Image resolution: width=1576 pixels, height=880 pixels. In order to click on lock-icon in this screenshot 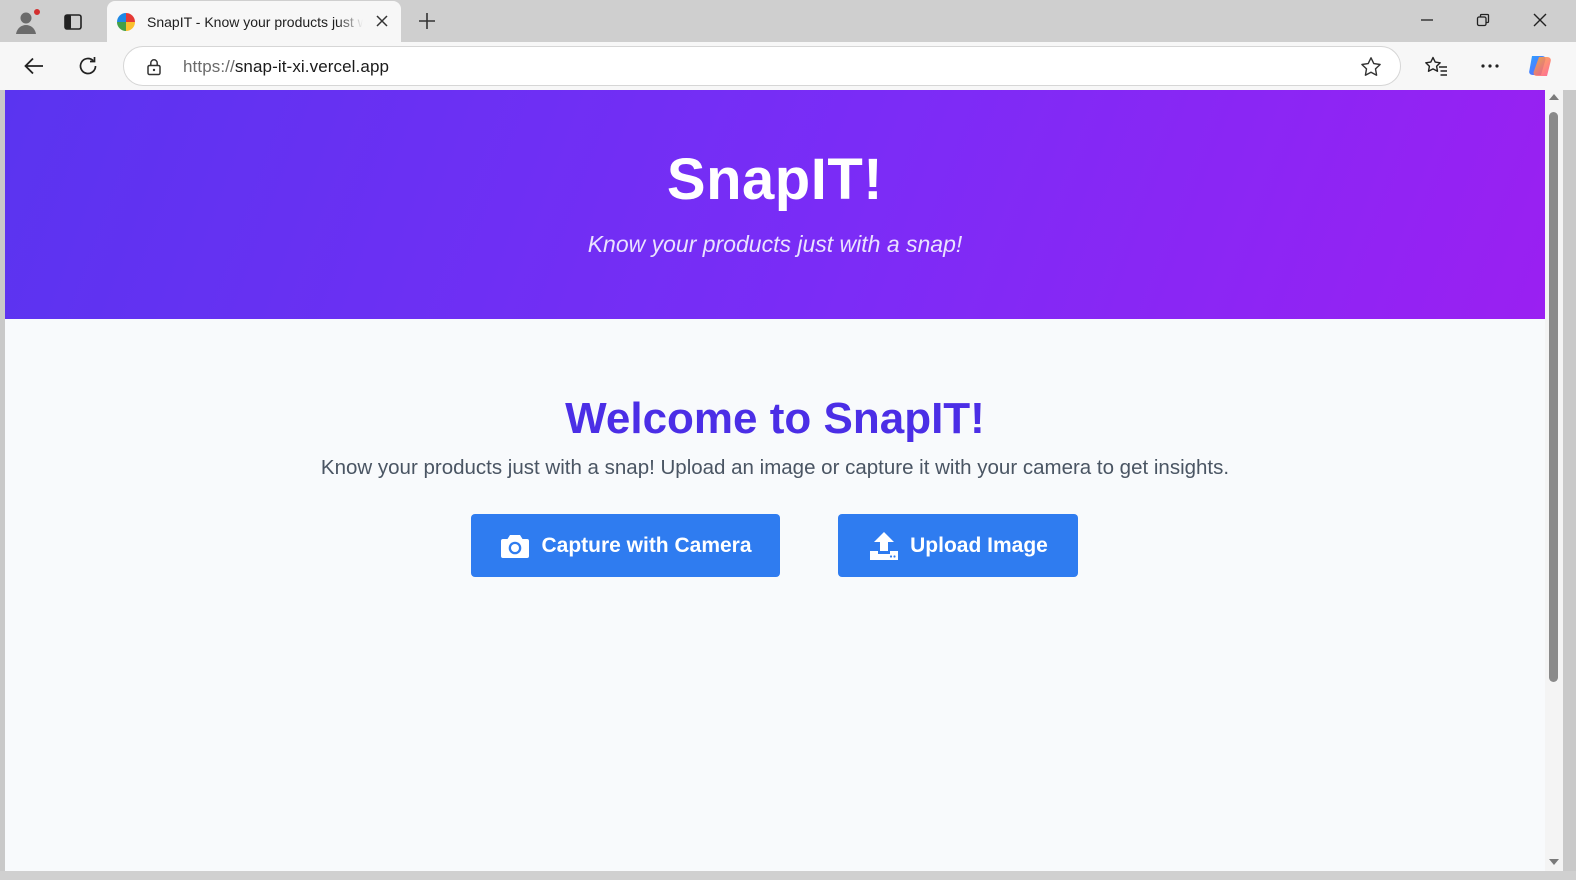, I will do `click(154, 67)`.